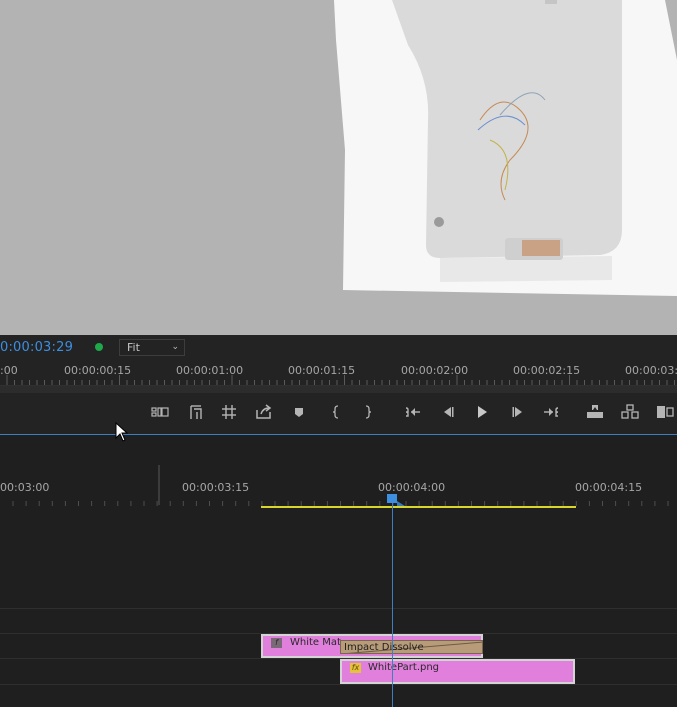  I want to click on mark-in-button, so click(336, 412).